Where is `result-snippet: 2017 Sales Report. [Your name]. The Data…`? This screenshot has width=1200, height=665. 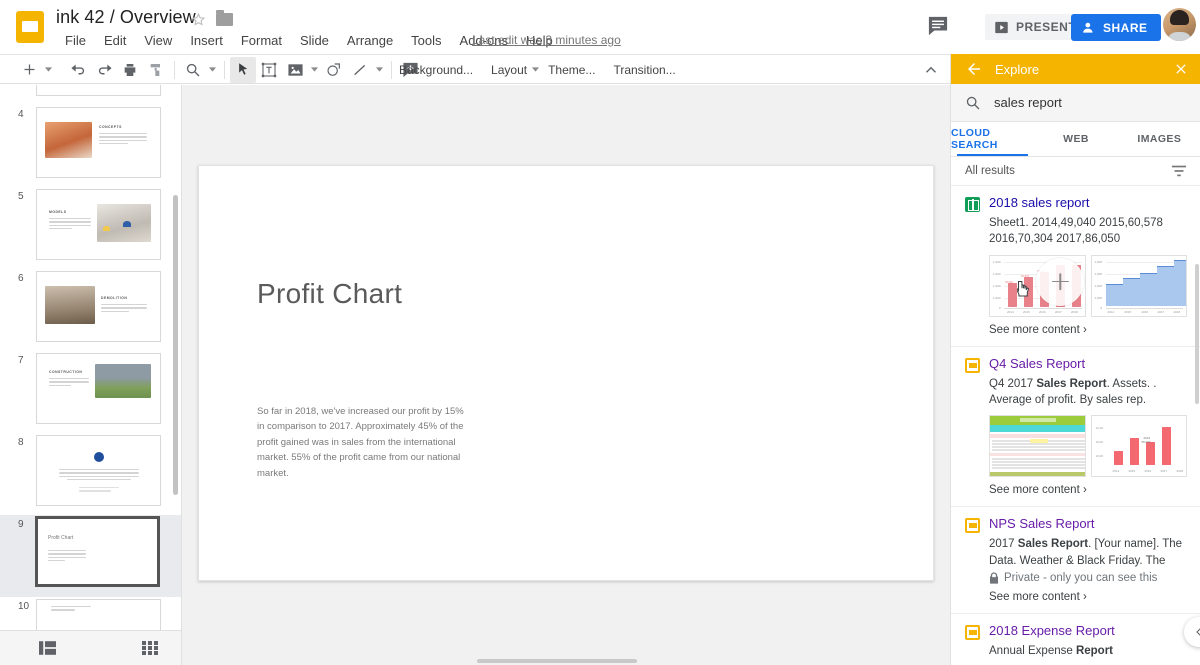
result-snippet: 2017 Sales Report. [Your name]. The Data… is located at coordinates (1088, 552).